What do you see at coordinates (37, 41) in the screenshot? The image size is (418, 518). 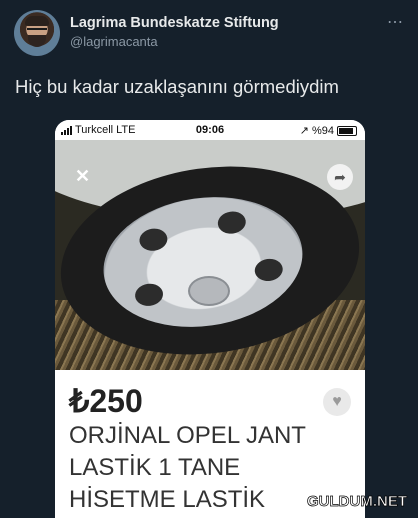 I see `avatar-beard` at bounding box center [37, 41].